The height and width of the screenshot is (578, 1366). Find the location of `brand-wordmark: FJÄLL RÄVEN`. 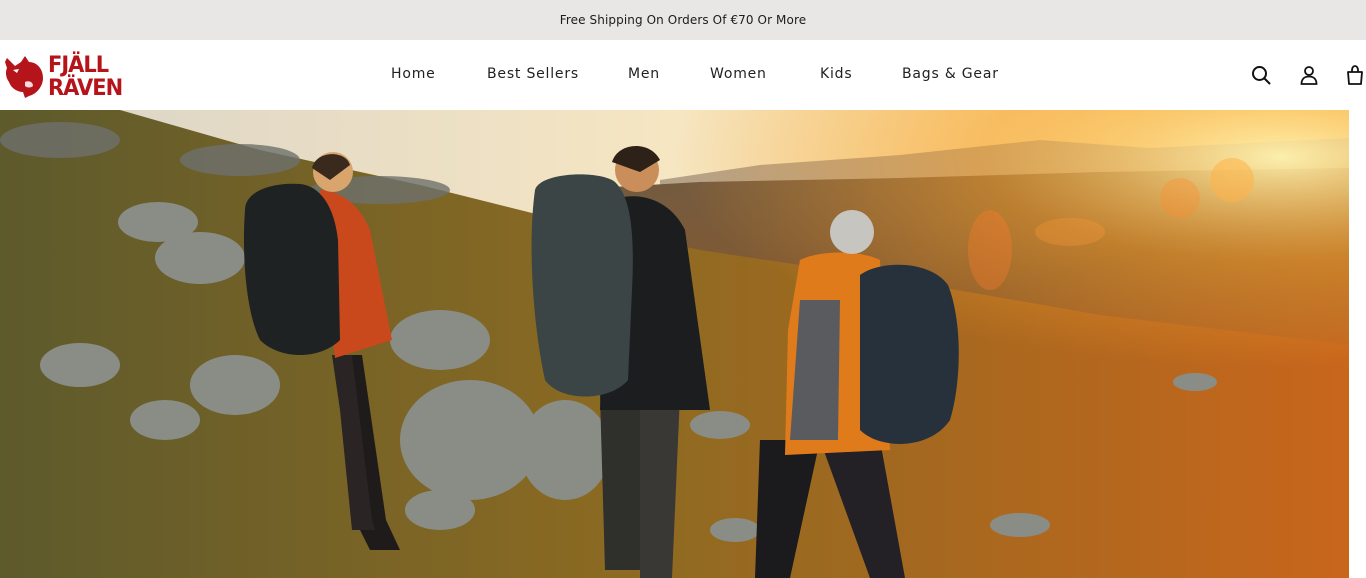

brand-wordmark: FJÄLL RÄVEN is located at coordinates (85, 76).